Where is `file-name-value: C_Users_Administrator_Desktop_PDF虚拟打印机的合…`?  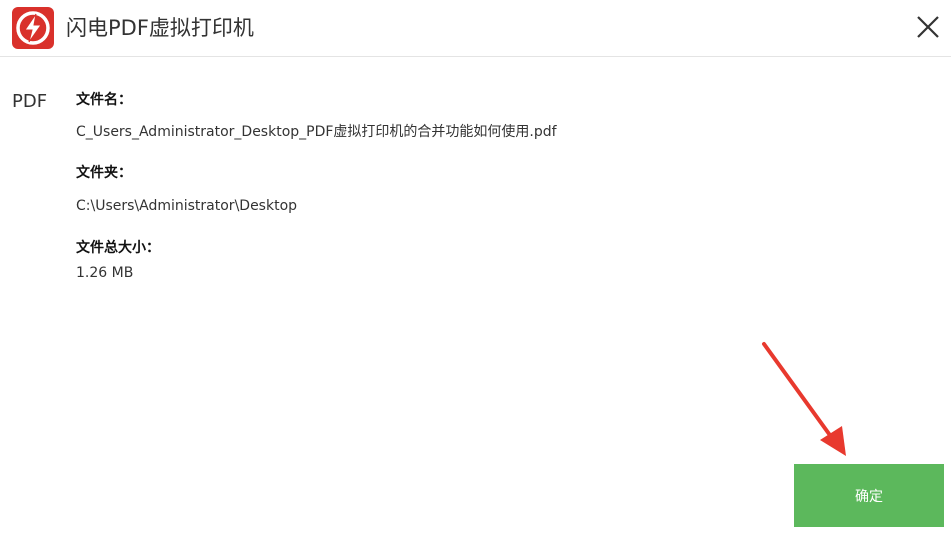 file-name-value: C_Users_Administrator_Desktop_PDF虚拟打印机的合… is located at coordinates (316, 132).